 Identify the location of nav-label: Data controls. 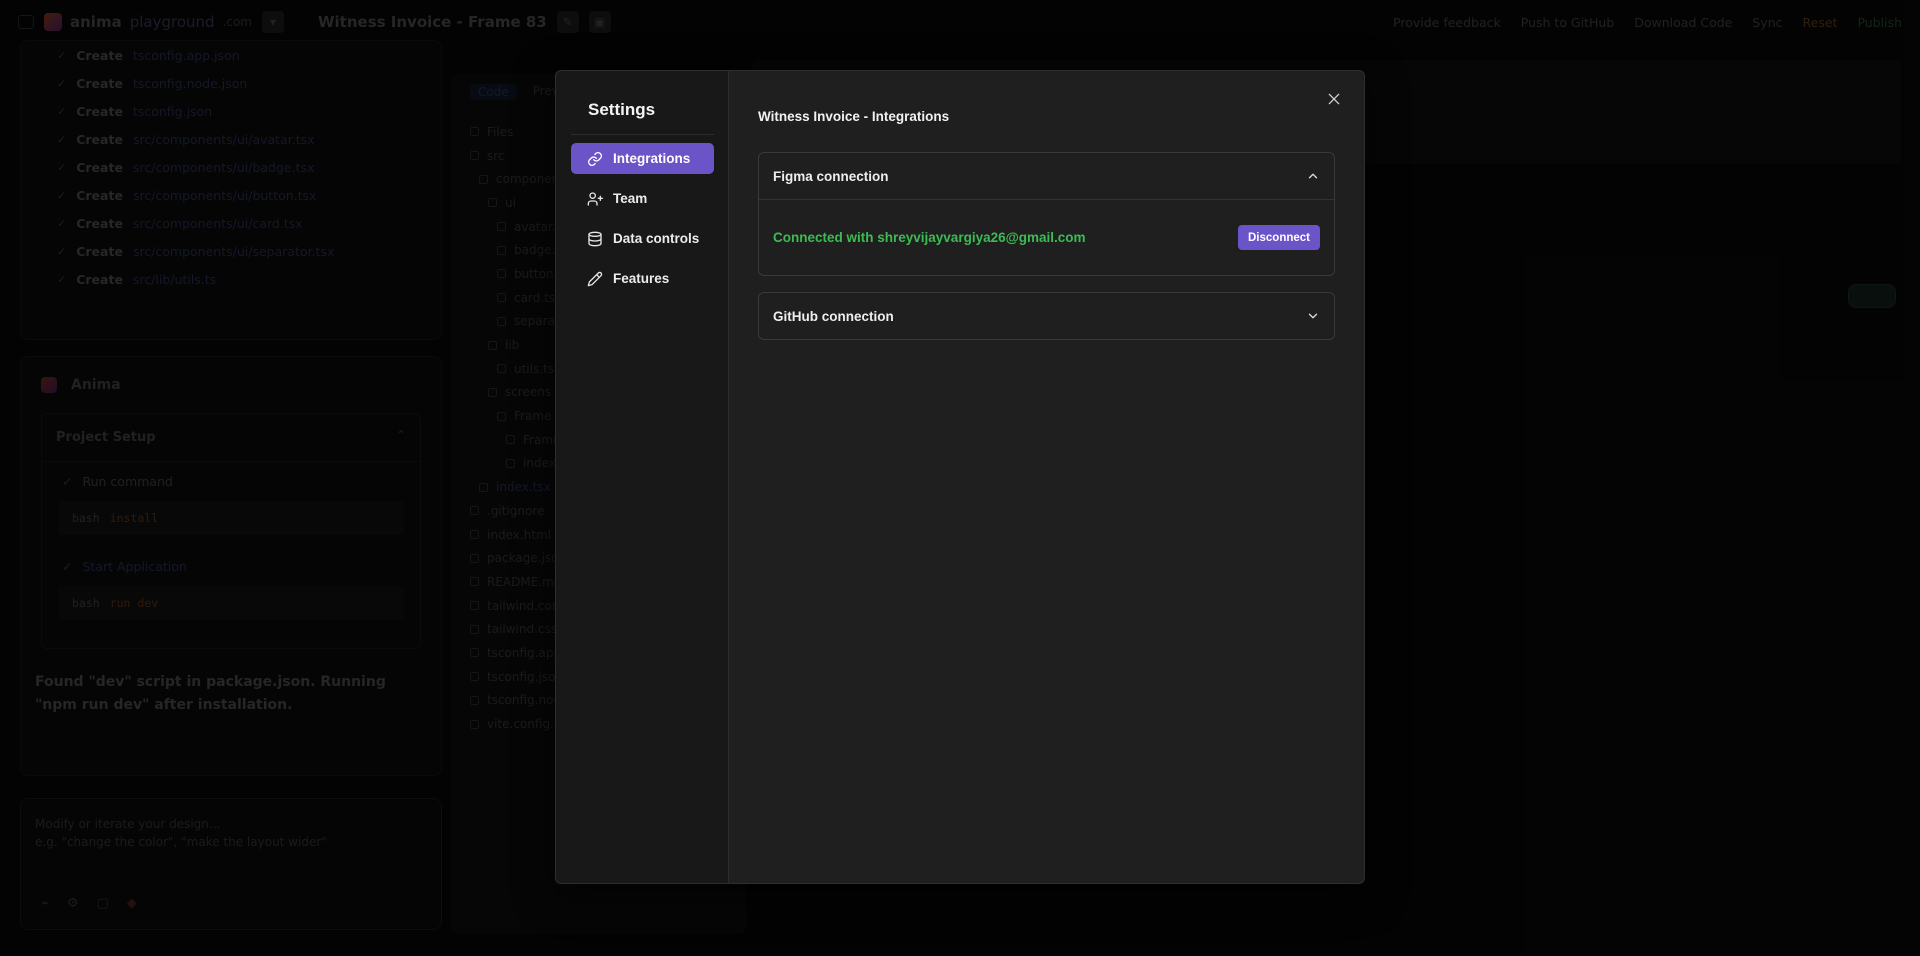
(656, 238).